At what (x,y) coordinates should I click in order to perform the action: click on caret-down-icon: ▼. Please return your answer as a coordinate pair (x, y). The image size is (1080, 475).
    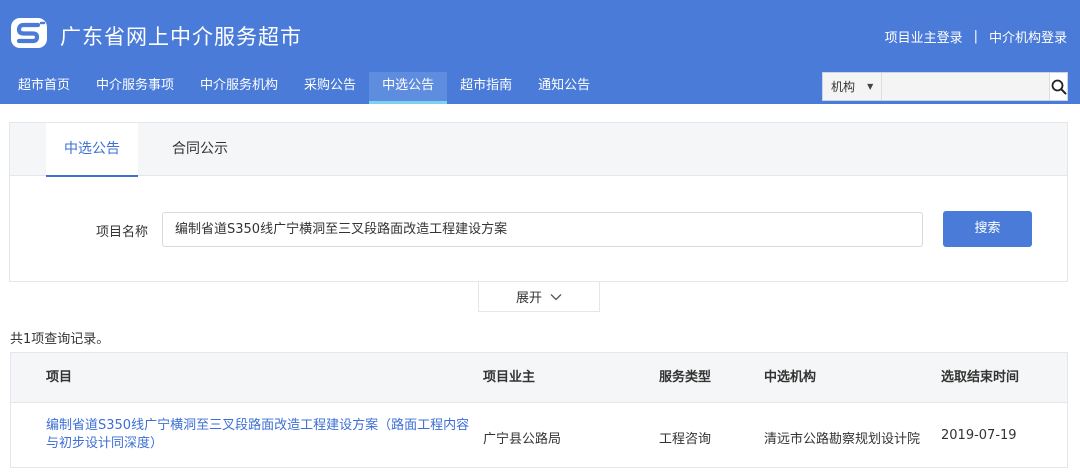
    Looking at the image, I should click on (870, 86).